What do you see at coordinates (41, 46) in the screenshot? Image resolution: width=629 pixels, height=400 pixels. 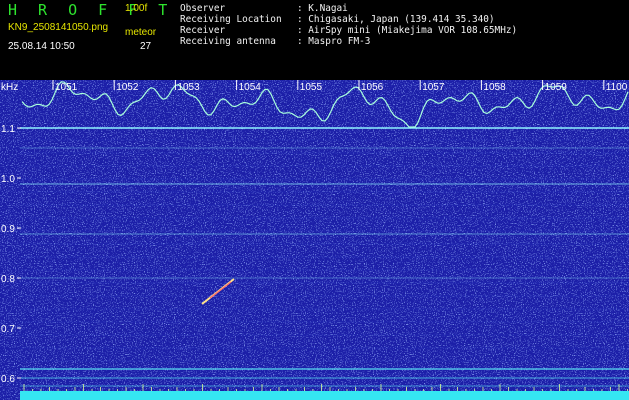 I see `datetime-label: 25.08.14 10:50` at bounding box center [41, 46].